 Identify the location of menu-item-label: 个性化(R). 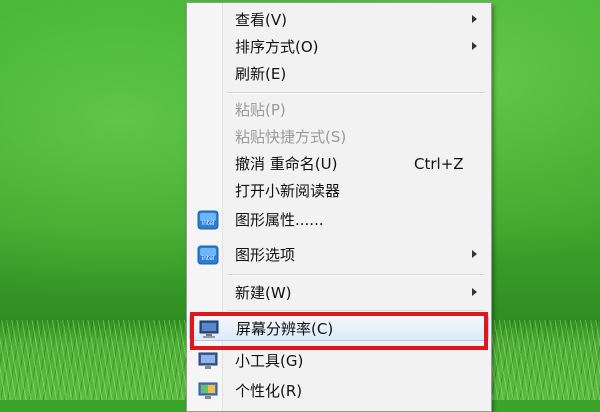
(269, 391).